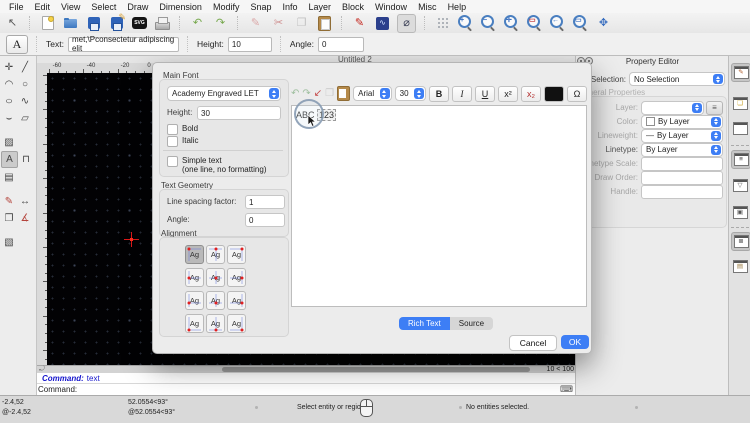  What do you see at coordinates (255, 23) in the screenshot?
I see `draw-disabled-icon: ✎` at bounding box center [255, 23].